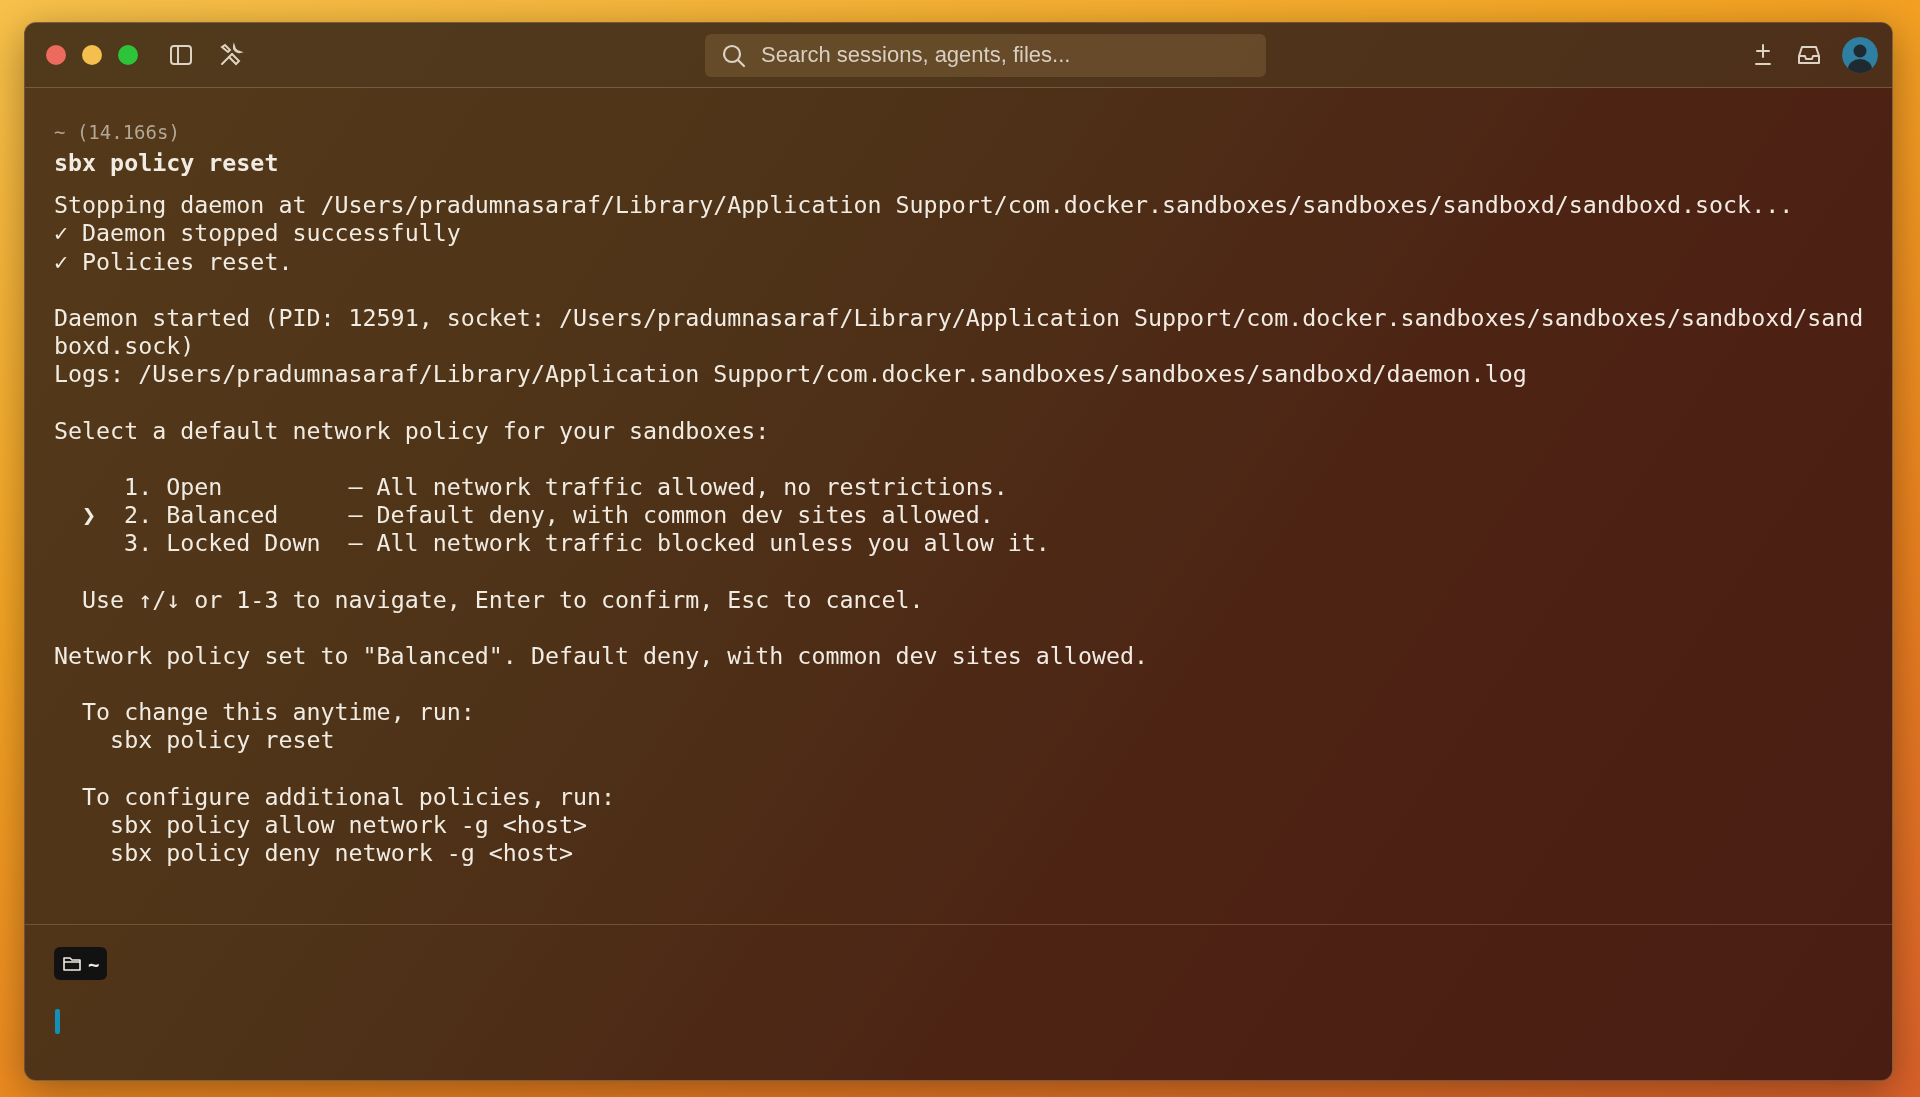 Image resolution: width=1920 pixels, height=1097 pixels. What do you see at coordinates (117, 132) in the screenshot?
I see `command-duration: ~ (14.166s)` at bounding box center [117, 132].